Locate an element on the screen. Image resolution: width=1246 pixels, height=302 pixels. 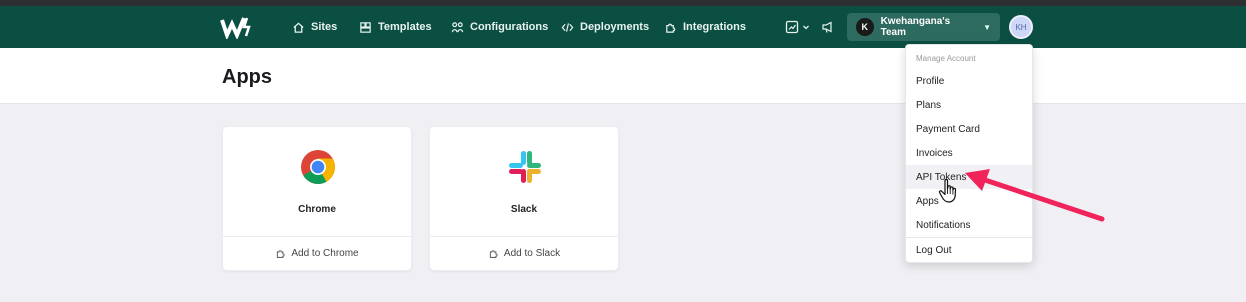
nav-item-label: Integrations is located at coordinates (714, 27).